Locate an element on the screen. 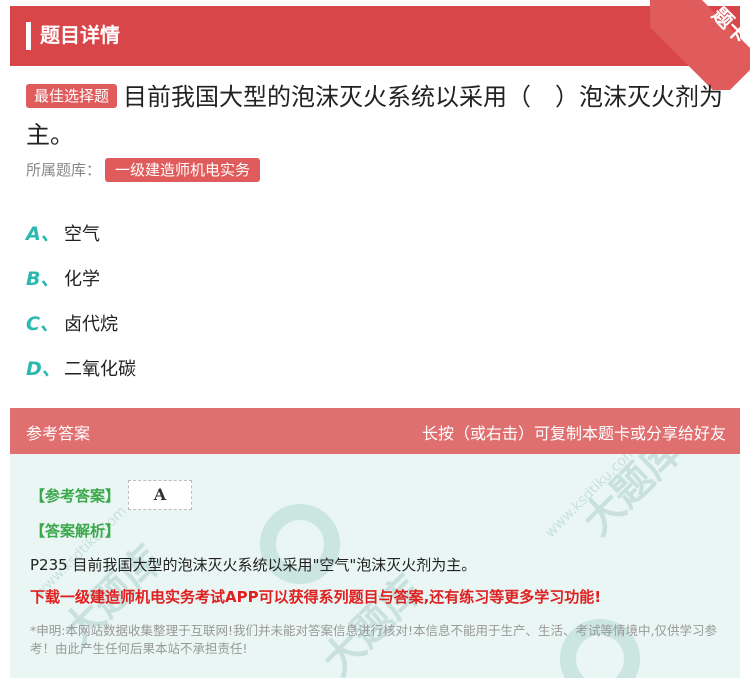 Image resolution: width=750 pixels, height=678 pixels. question-type-badge: 最佳选择题 is located at coordinates (72, 96).